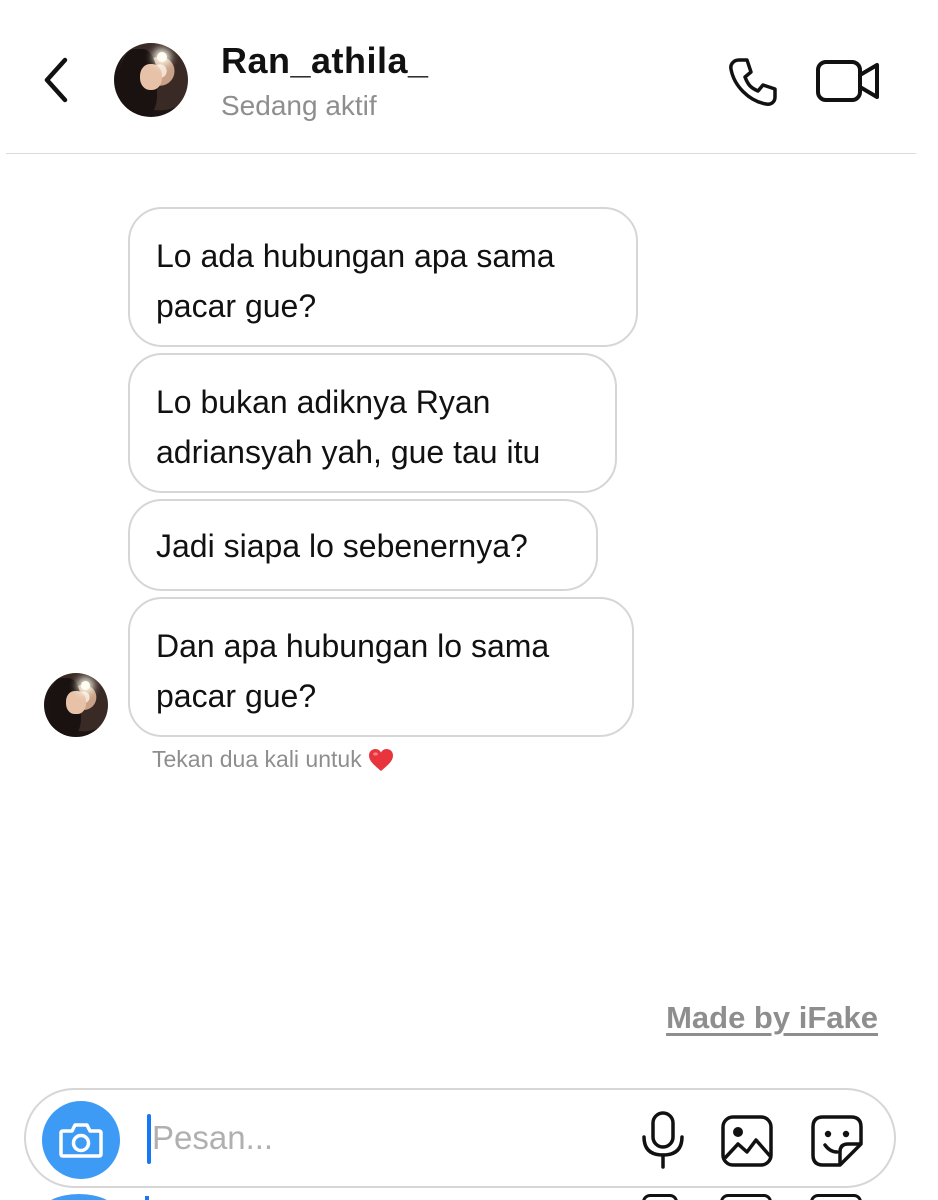 The image size is (938, 1200). I want to click on watermark-text: Made by iFake, so click(772, 1017).